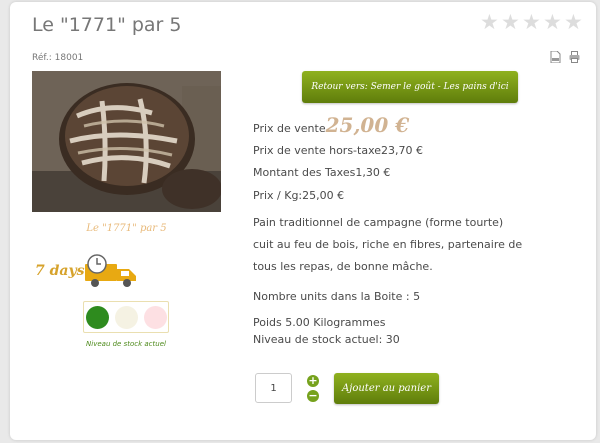 The height and width of the screenshot is (443, 600). Describe the element at coordinates (326, 339) in the screenshot. I see `stock-level-value: Niveau de stock actuel: 30` at that location.